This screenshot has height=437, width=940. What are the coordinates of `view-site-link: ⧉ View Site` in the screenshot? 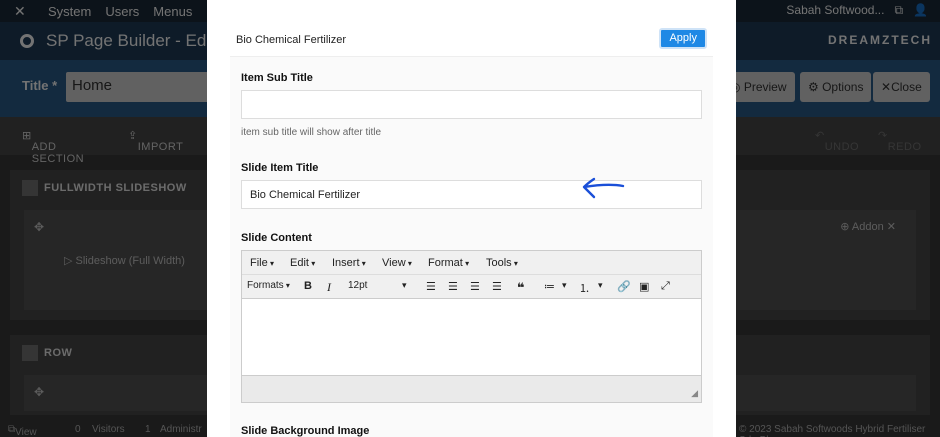 It's located at (22, 430).